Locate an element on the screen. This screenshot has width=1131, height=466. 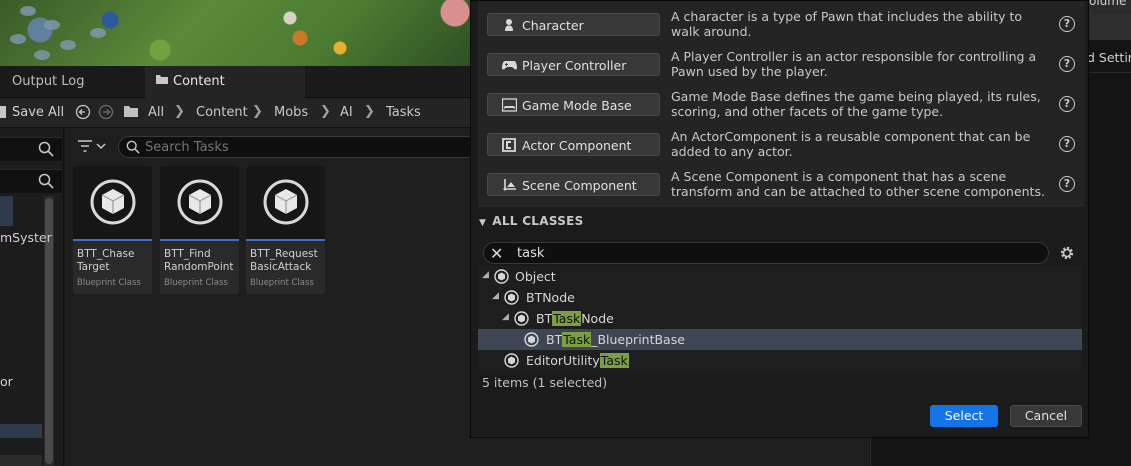
save-all-button: Save All is located at coordinates (32, 113).